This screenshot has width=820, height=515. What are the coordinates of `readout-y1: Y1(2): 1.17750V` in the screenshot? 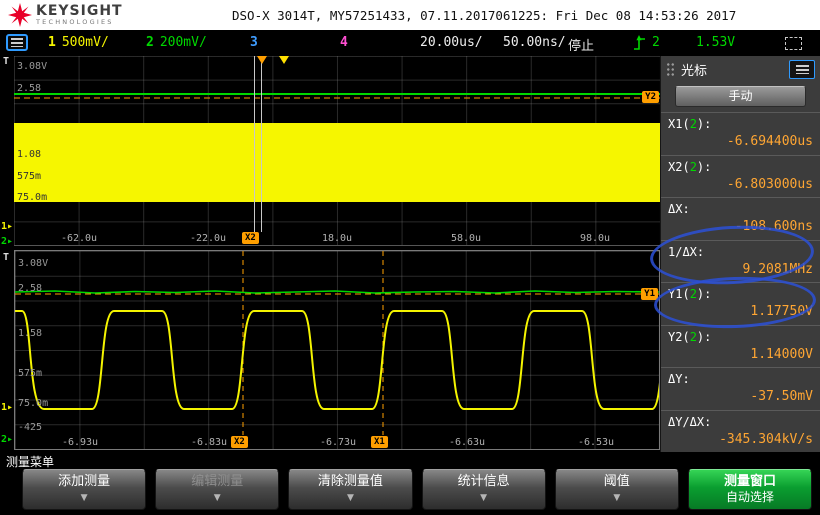 It's located at (740, 303).